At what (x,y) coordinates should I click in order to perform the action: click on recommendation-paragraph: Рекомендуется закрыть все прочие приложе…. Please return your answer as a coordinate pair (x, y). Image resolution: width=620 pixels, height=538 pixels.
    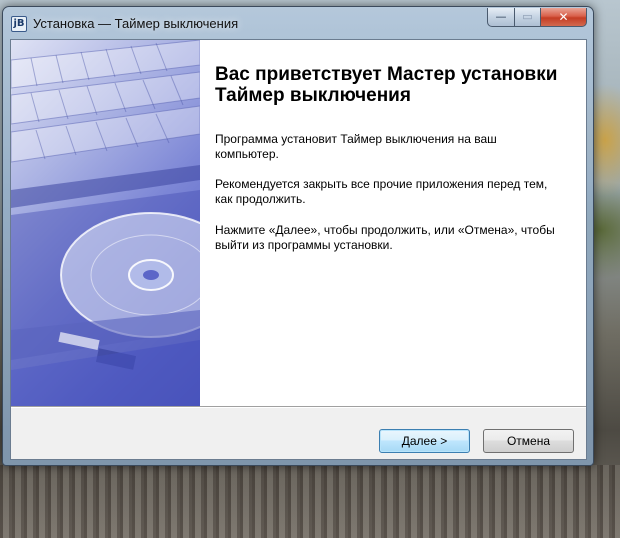
    Looking at the image, I should click on (381, 191).